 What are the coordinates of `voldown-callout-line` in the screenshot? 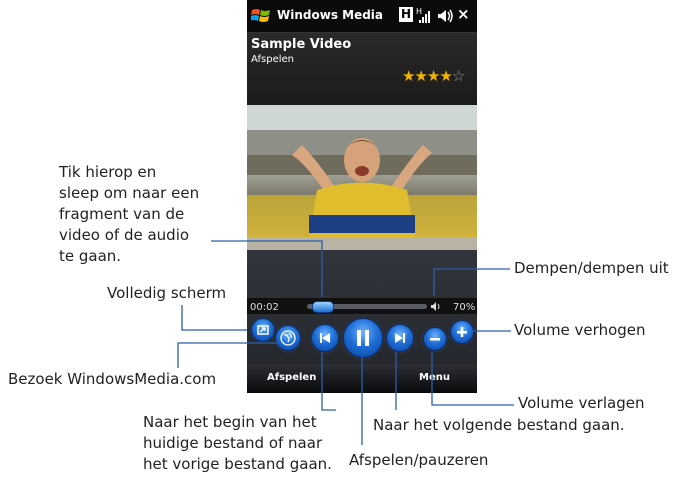 It's located at (472, 379).